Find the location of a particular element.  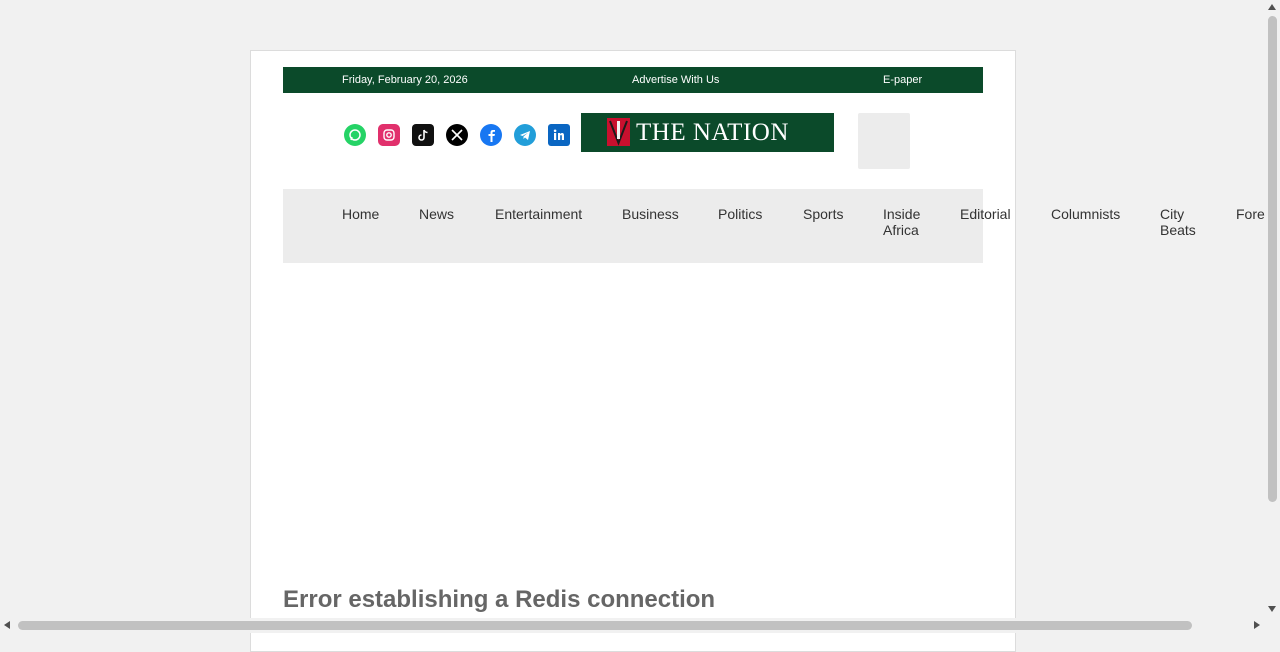

logo-wordmark: THE NATION is located at coordinates (712, 132).